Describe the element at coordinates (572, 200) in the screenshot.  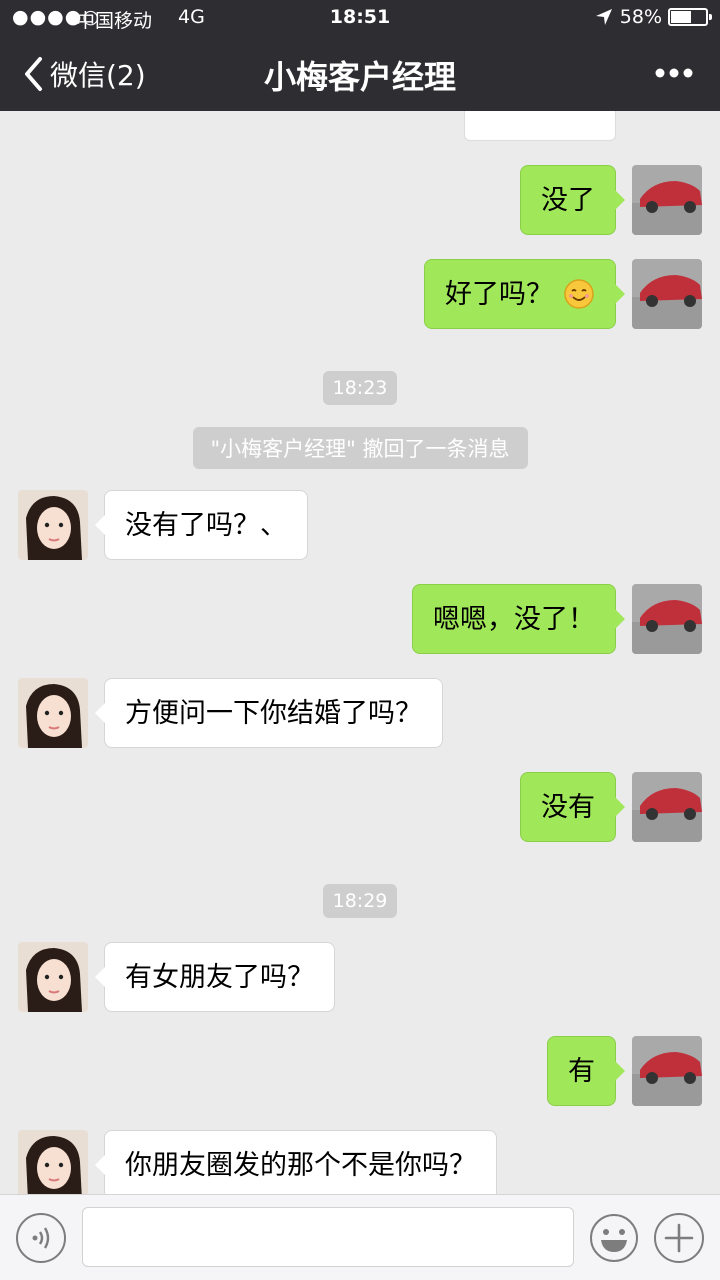
I see `message-bubble: 没了` at that location.